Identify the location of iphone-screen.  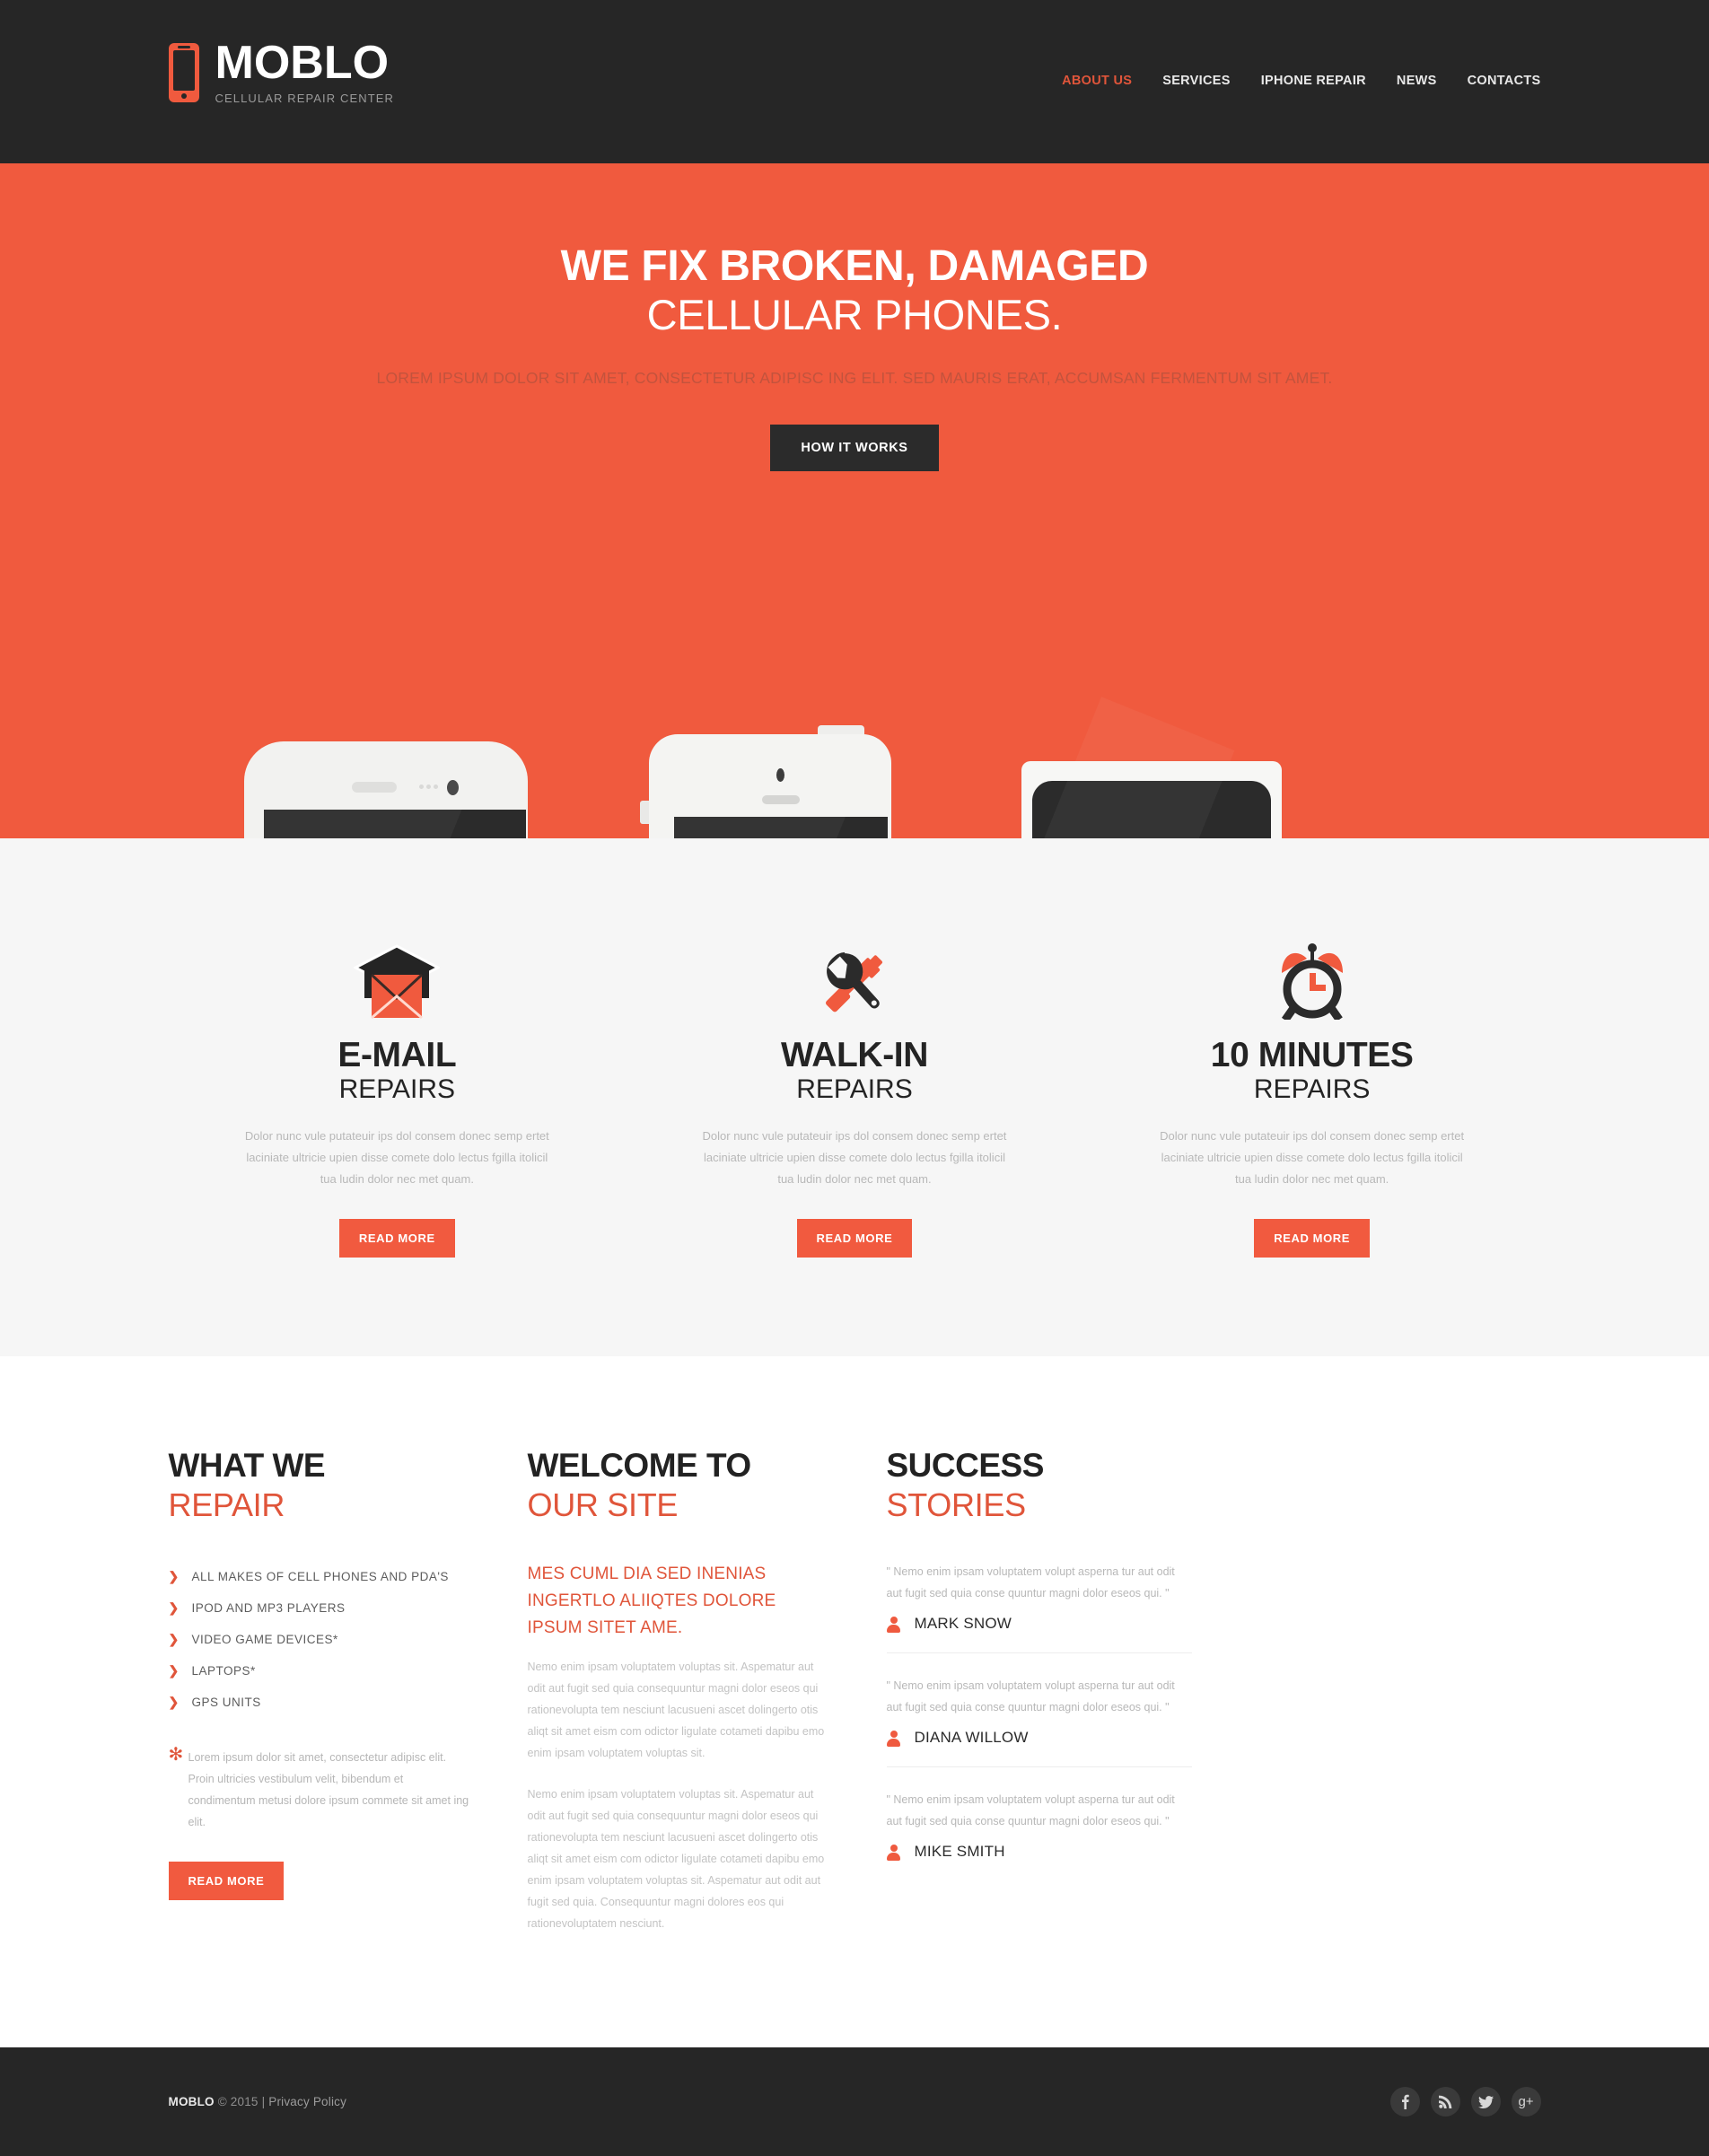
(780, 827).